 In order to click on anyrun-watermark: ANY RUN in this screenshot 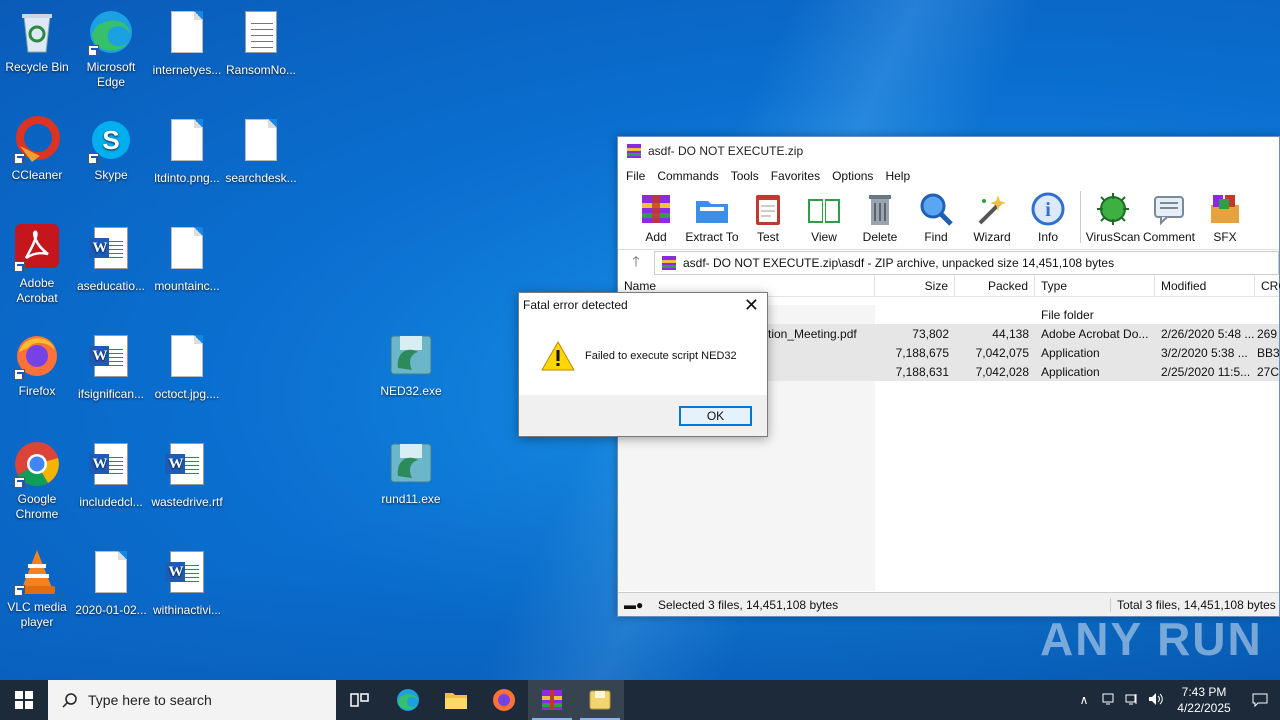, I will do `click(1151, 639)`.